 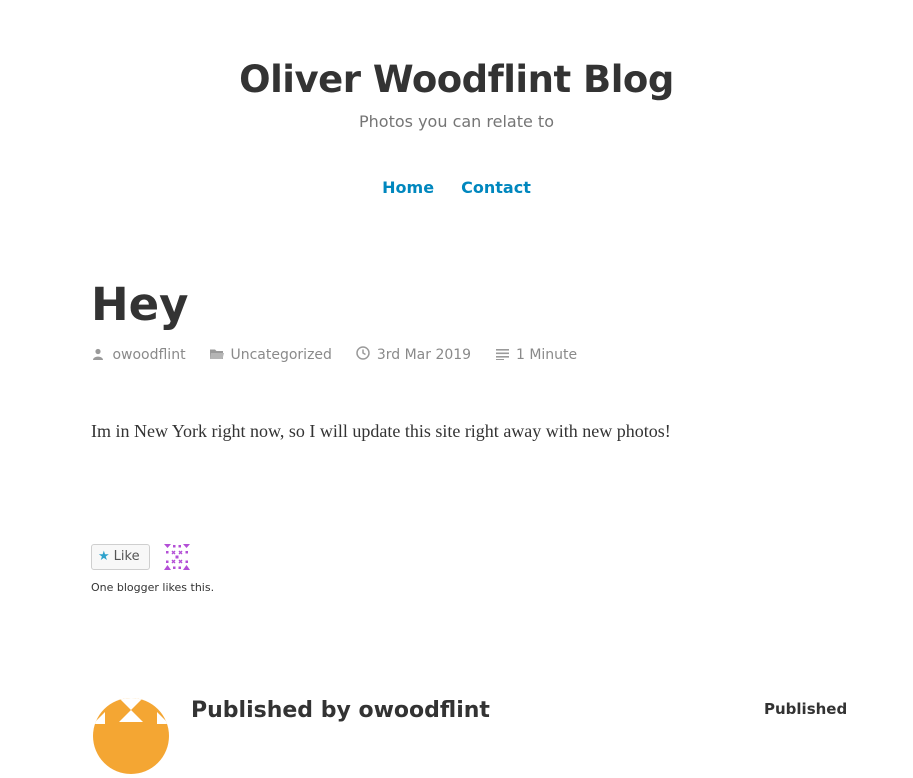 What do you see at coordinates (126, 556) in the screenshot?
I see `like-button-label: Like` at bounding box center [126, 556].